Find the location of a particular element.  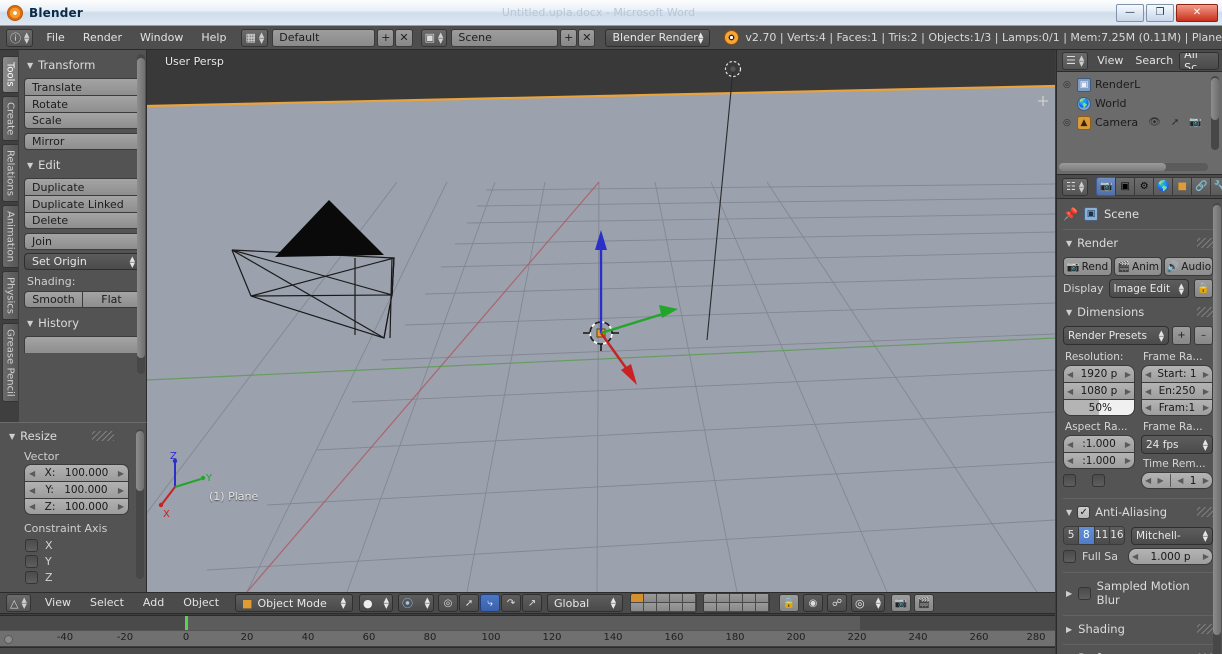

aa-sample-5: 5 is located at coordinates (1072, 535).